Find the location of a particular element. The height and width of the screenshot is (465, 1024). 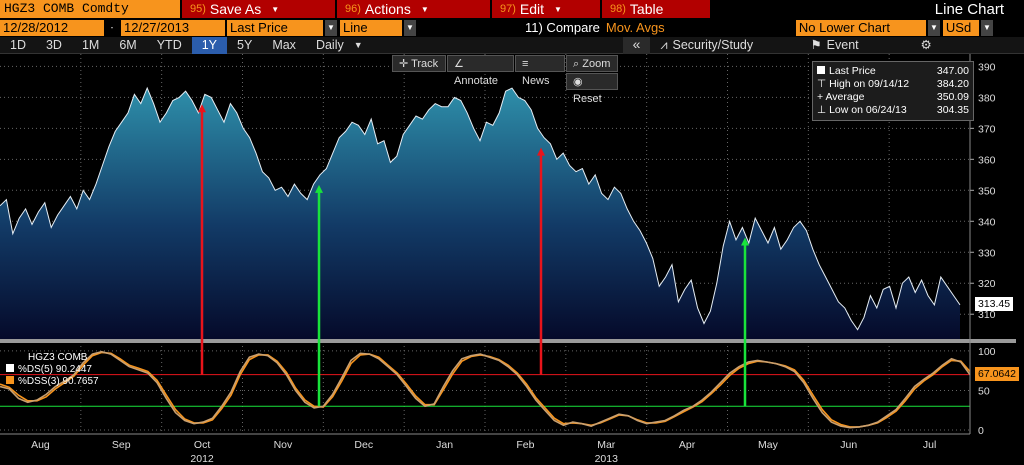

news-label: News is located at coordinates (536, 81).